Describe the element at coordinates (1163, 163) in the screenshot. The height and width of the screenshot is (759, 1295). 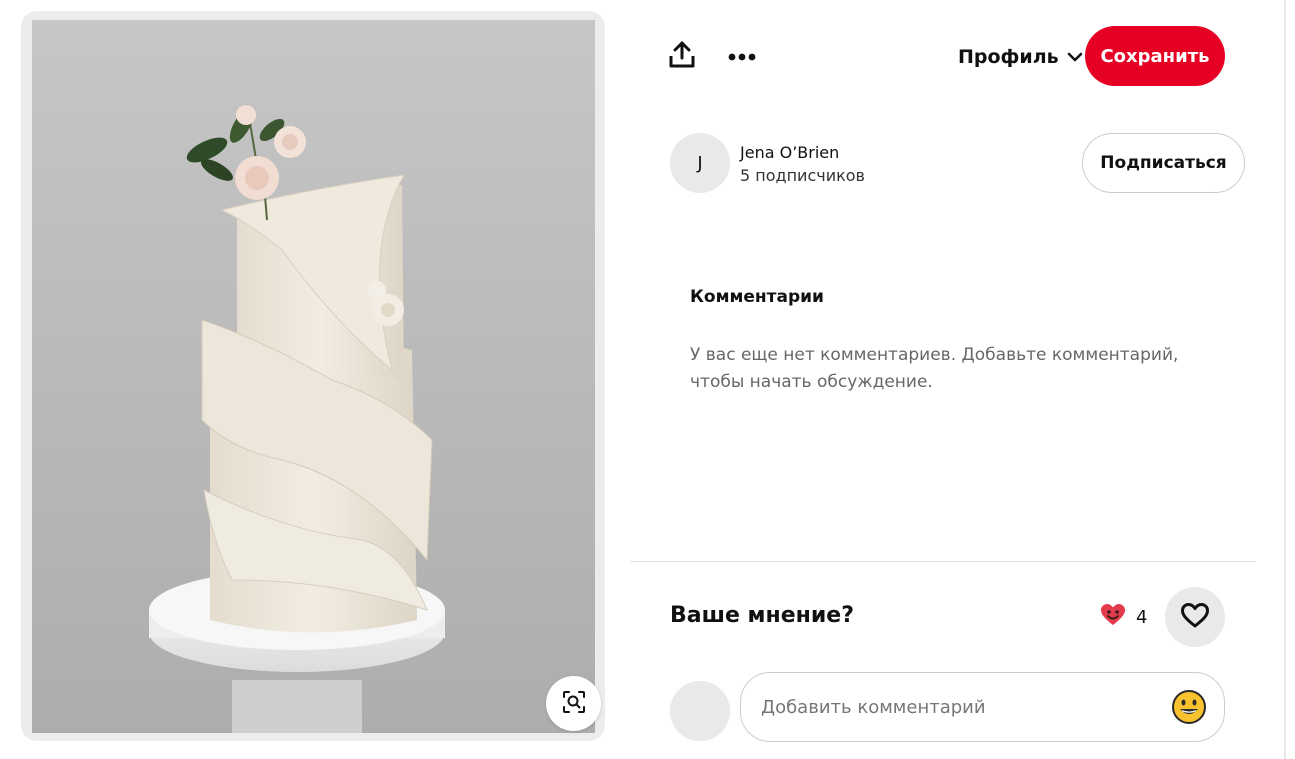
I see `follow-button: Подписаться` at that location.